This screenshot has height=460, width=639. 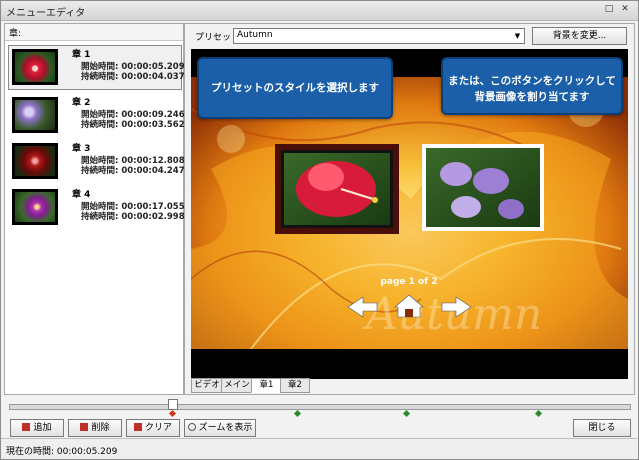 What do you see at coordinates (532, 86) in the screenshot?
I see `background-callout: または、このボタンをクリックして背景画像を割り当てます` at bounding box center [532, 86].